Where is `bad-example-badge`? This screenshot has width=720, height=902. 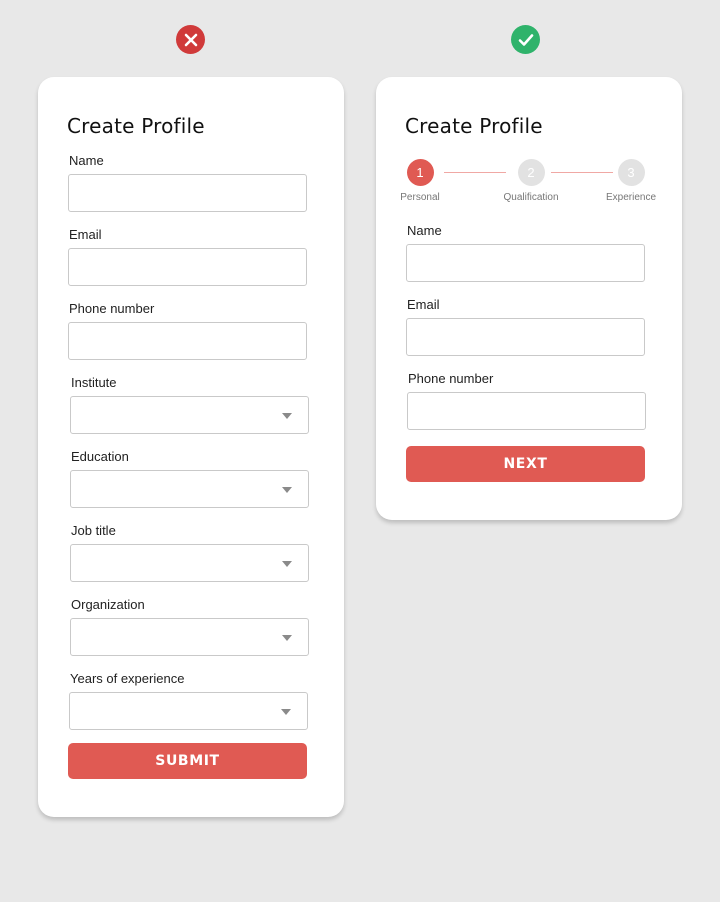
bad-example-badge is located at coordinates (190, 39).